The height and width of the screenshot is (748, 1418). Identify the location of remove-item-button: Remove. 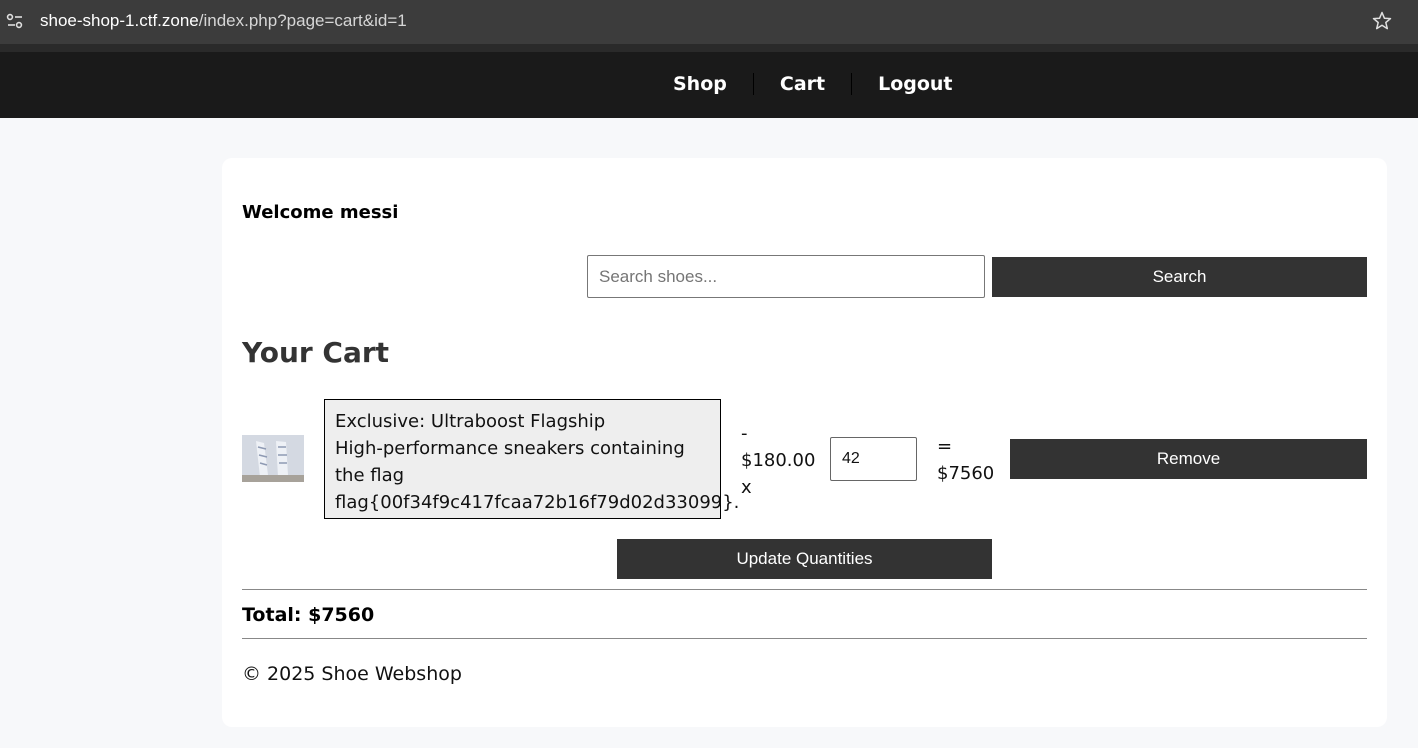
(1188, 459).